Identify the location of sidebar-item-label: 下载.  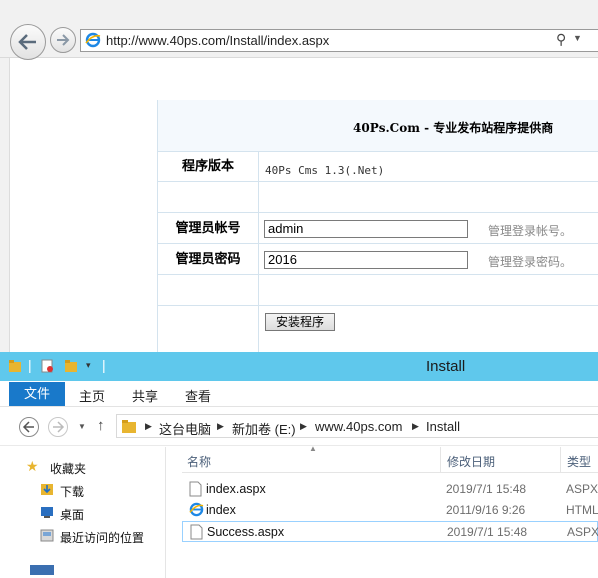
(72, 492).